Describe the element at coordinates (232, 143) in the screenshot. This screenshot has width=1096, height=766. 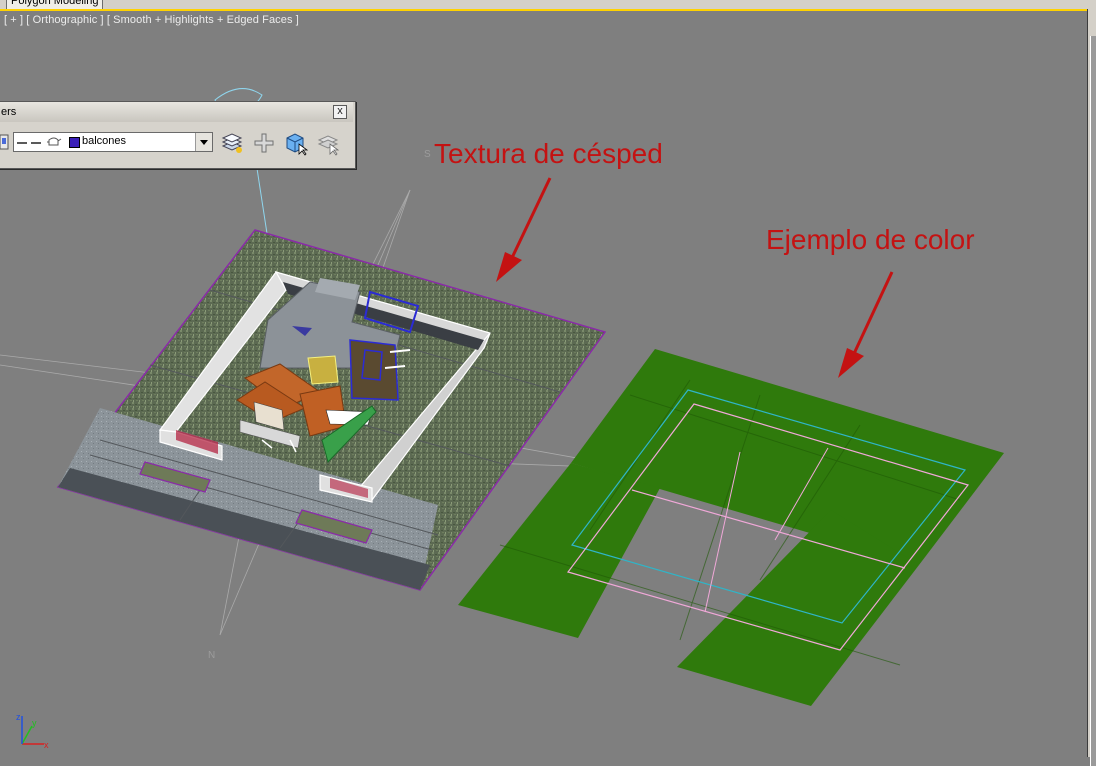
I see `layers-stack-icon` at that location.